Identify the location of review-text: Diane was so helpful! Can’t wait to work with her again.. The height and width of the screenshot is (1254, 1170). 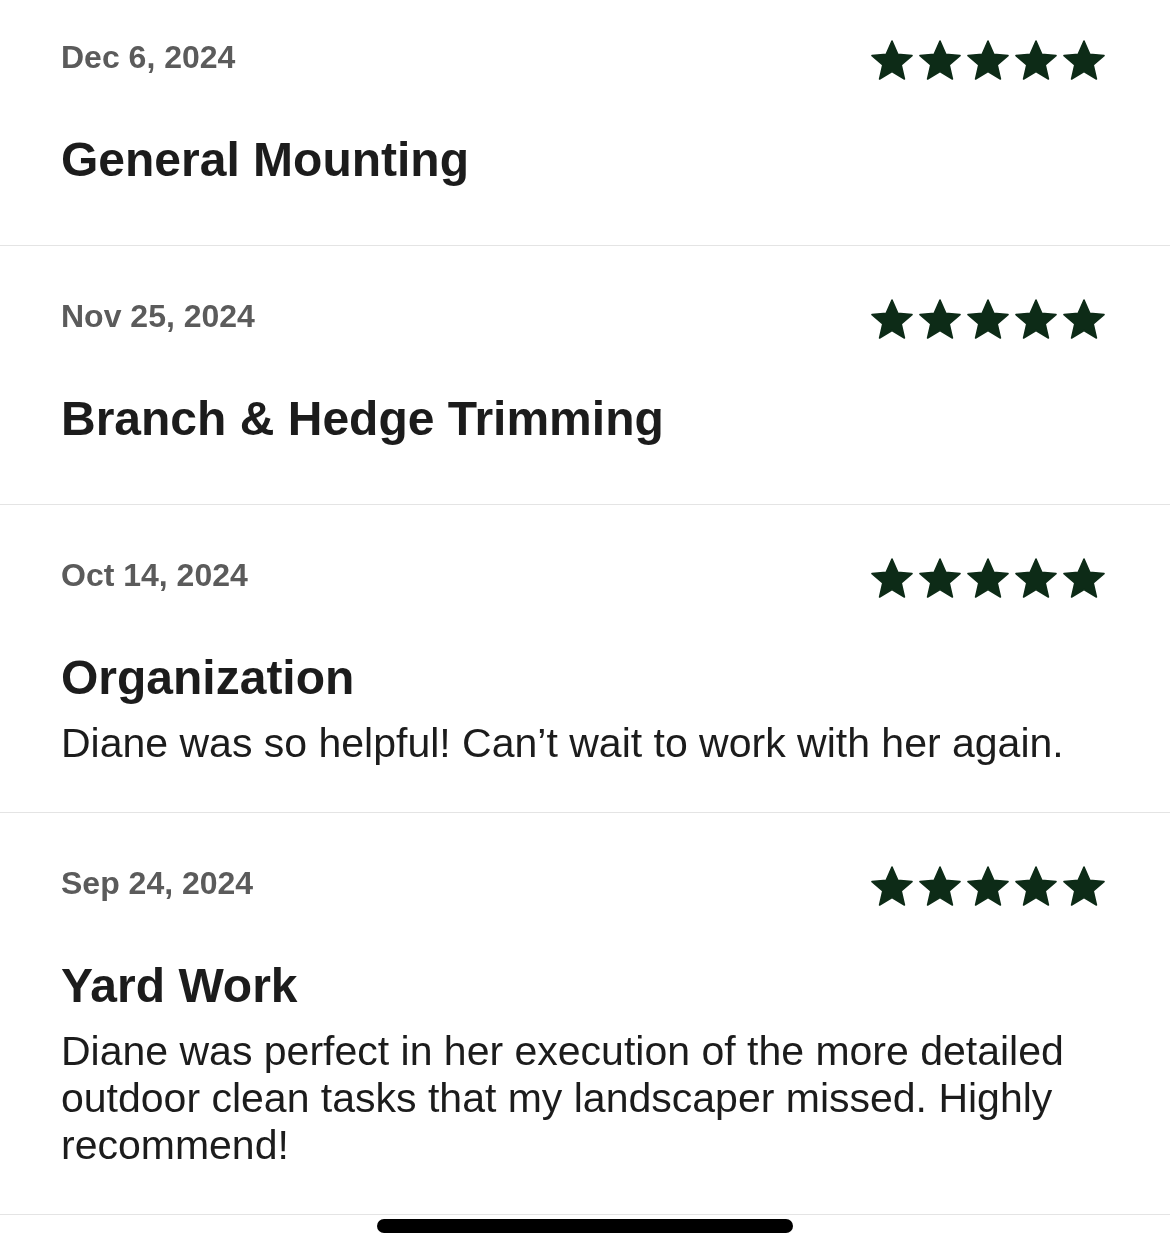
(563, 743).